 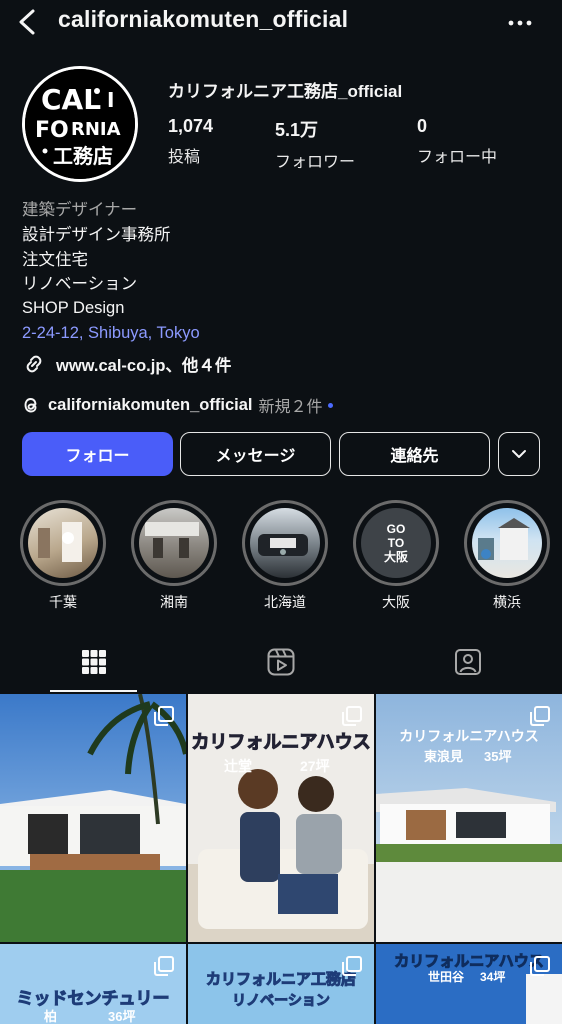 I want to click on svg-text: CAL, so click(x=71, y=99).